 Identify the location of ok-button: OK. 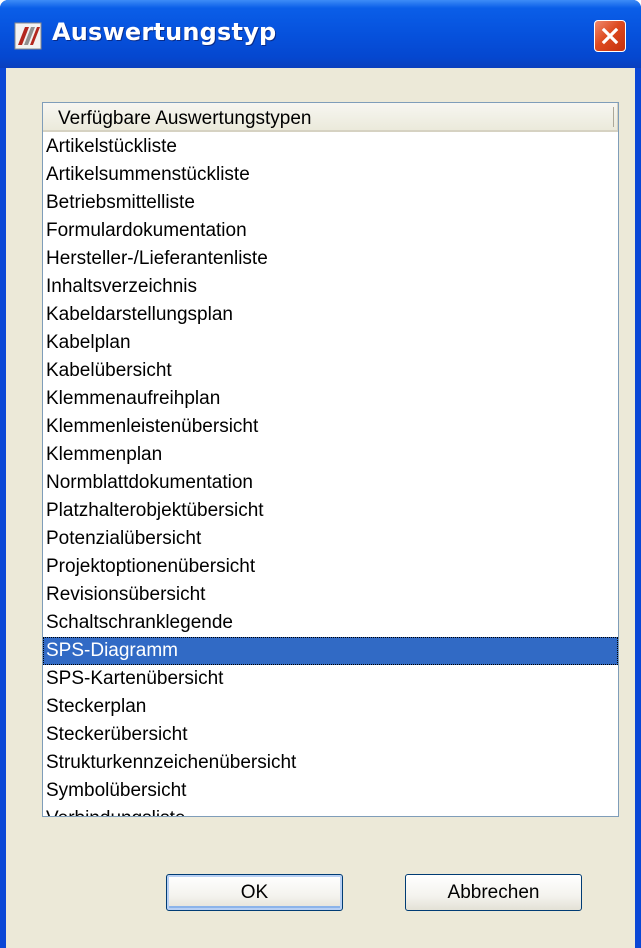
(254, 892).